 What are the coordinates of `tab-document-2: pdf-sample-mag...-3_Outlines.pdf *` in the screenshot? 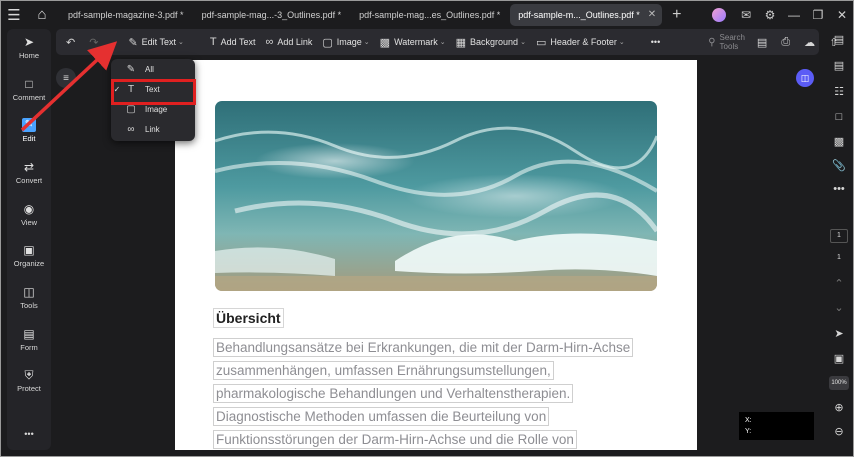 It's located at (271, 15).